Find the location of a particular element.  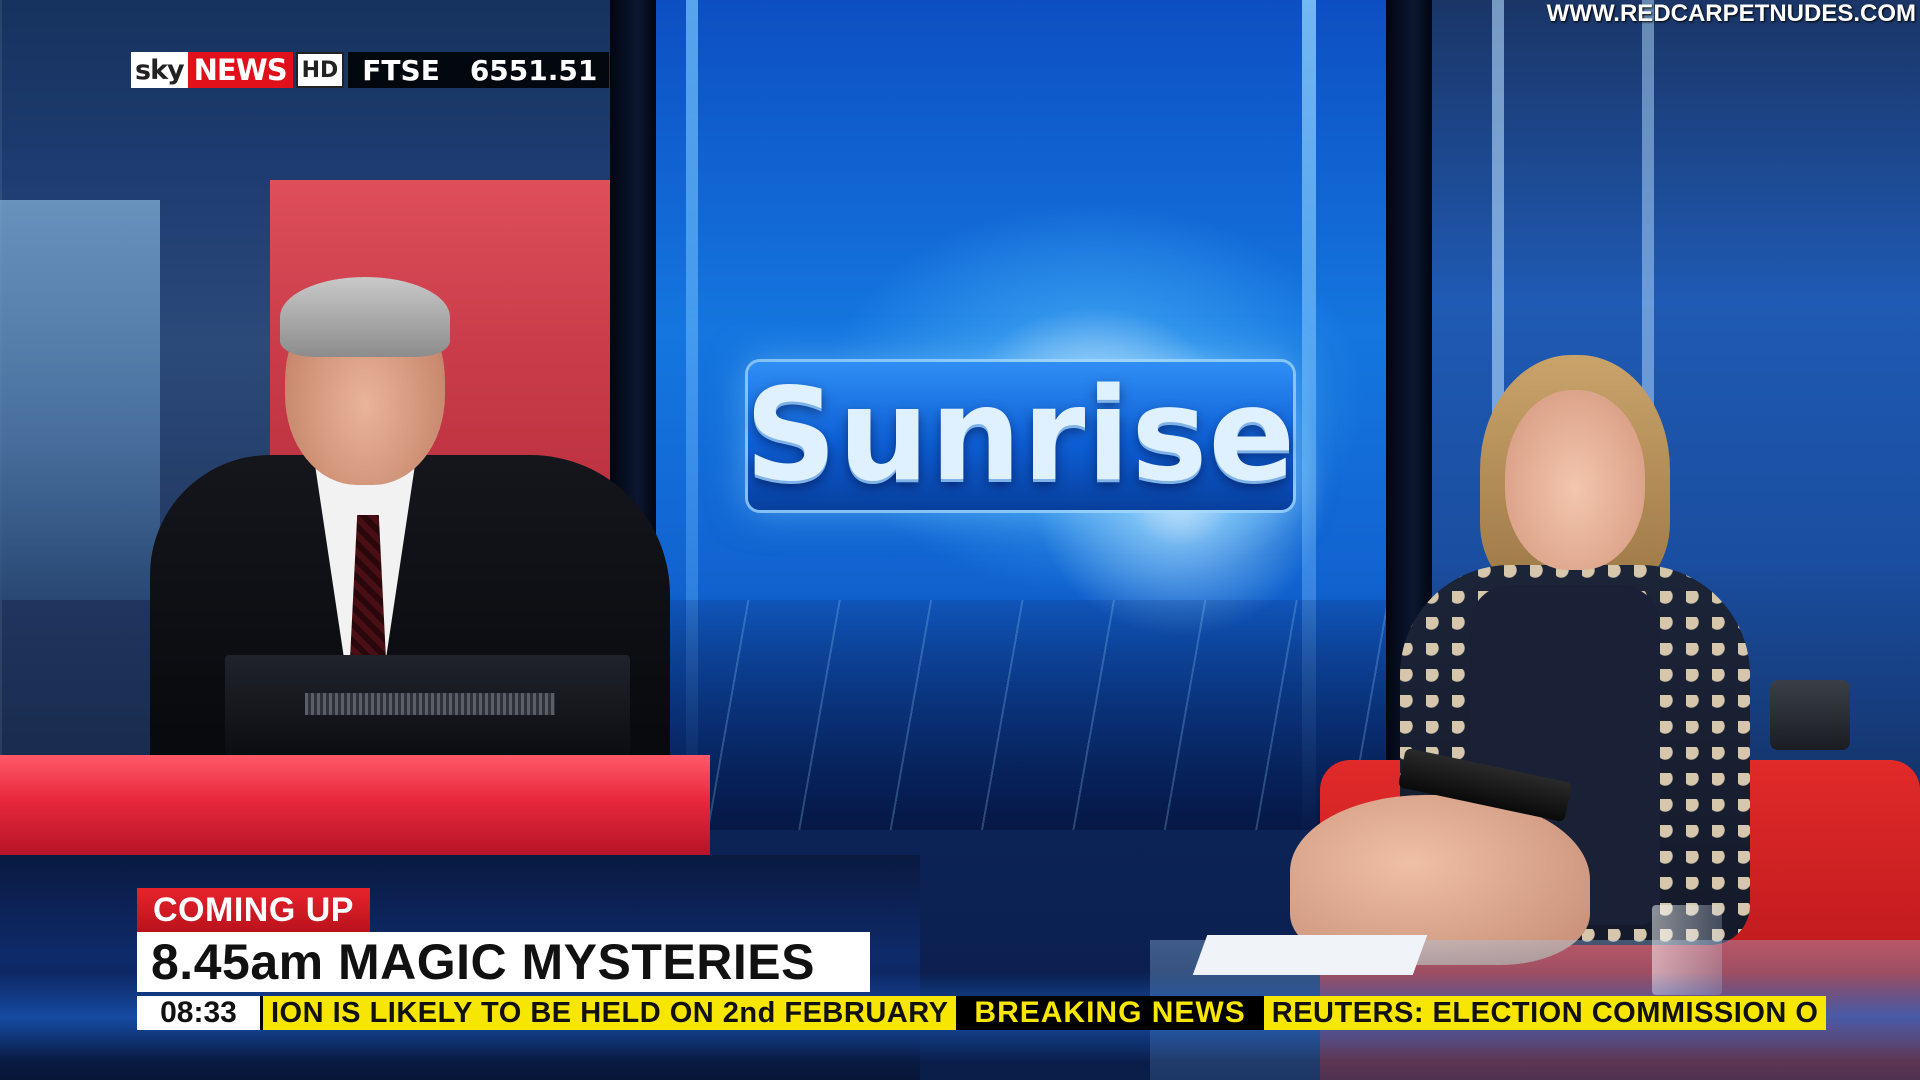

news-logo: NEWS is located at coordinates (240, 70).